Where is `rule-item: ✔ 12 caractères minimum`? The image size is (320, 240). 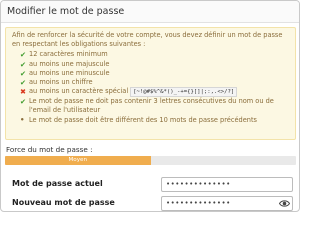 rule-item: ✔ 12 caractères minimum is located at coordinates (155, 54).